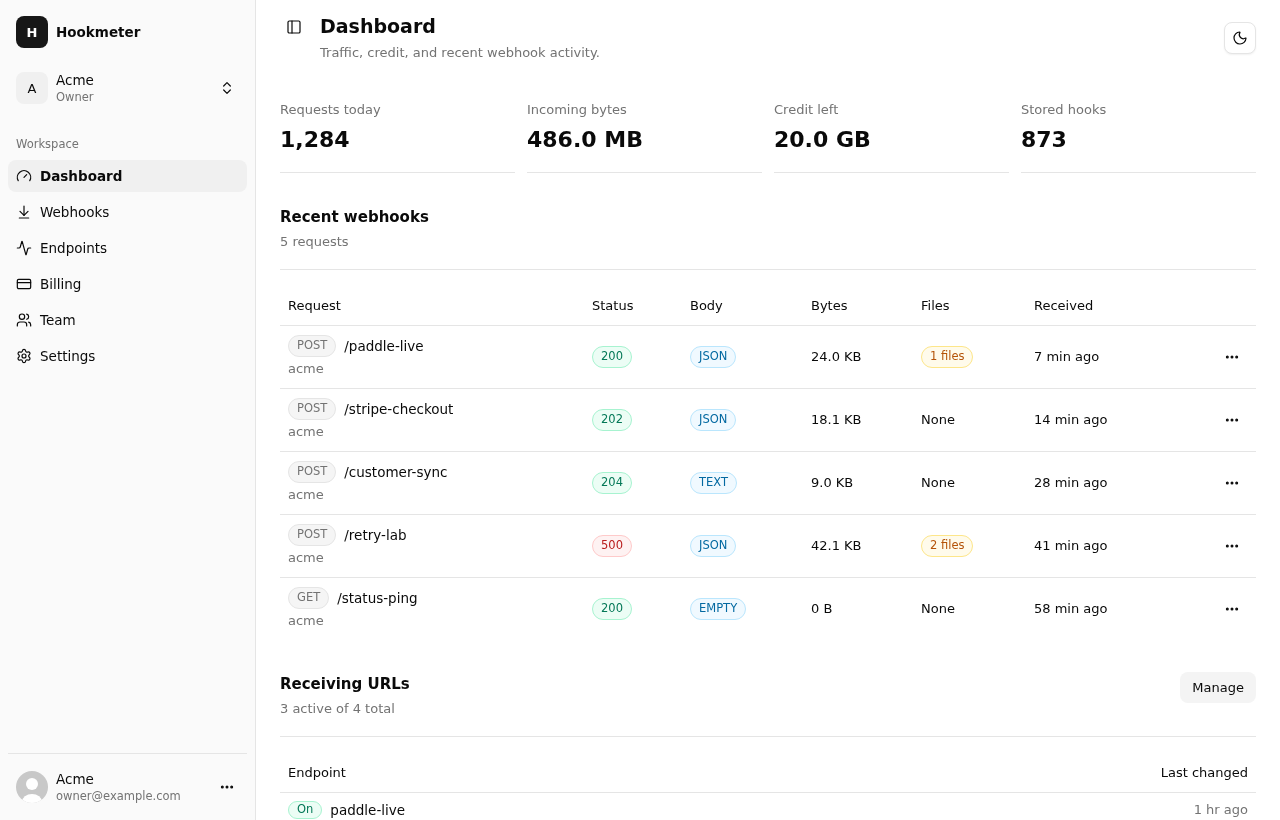  What do you see at coordinates (375, 535) in the screenshot?
I see `request-path: /retry-lab` at bounding box center [375, 535].